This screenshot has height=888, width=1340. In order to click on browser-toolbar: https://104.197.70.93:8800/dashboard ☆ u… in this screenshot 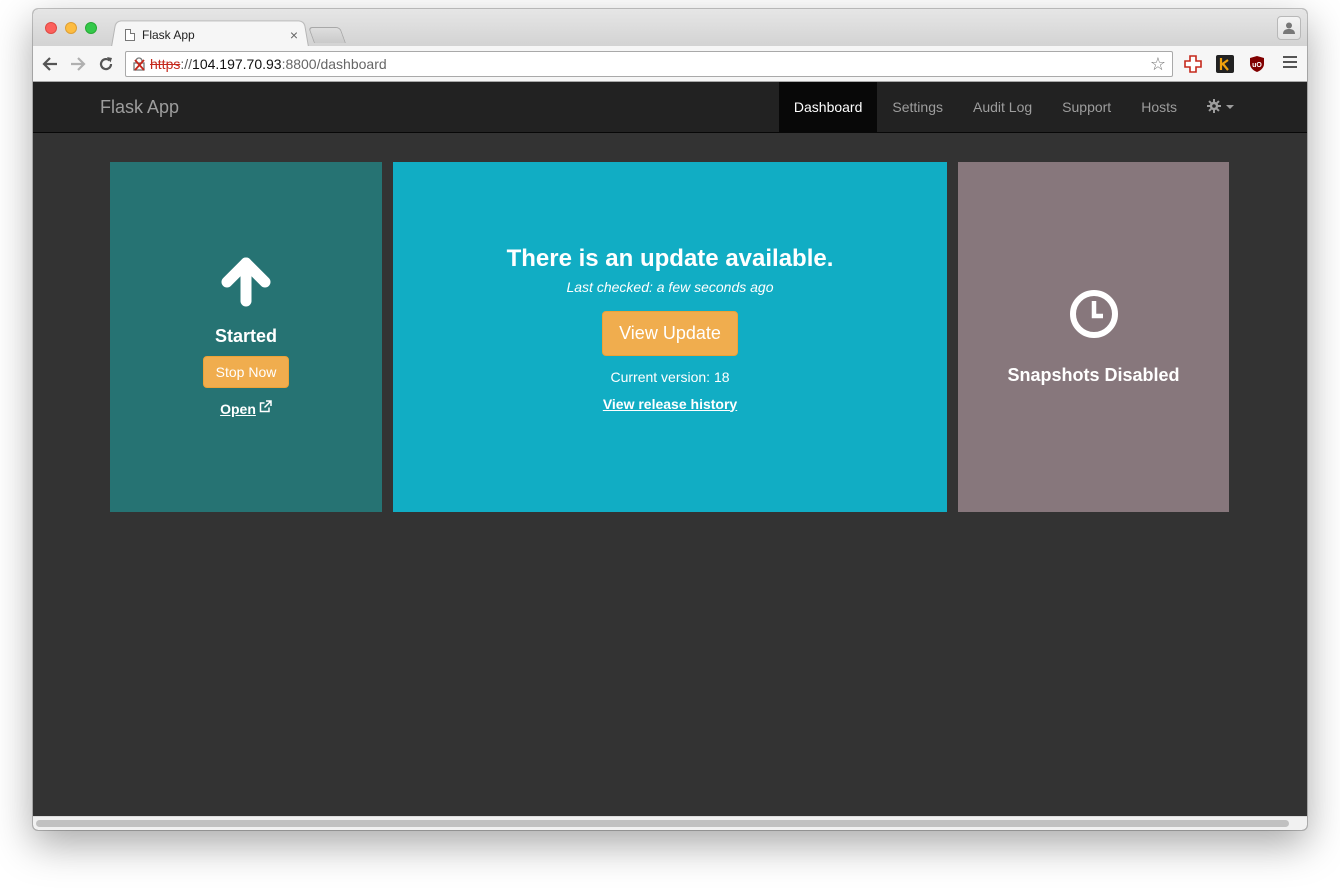, I will do `click(670, 64)`.